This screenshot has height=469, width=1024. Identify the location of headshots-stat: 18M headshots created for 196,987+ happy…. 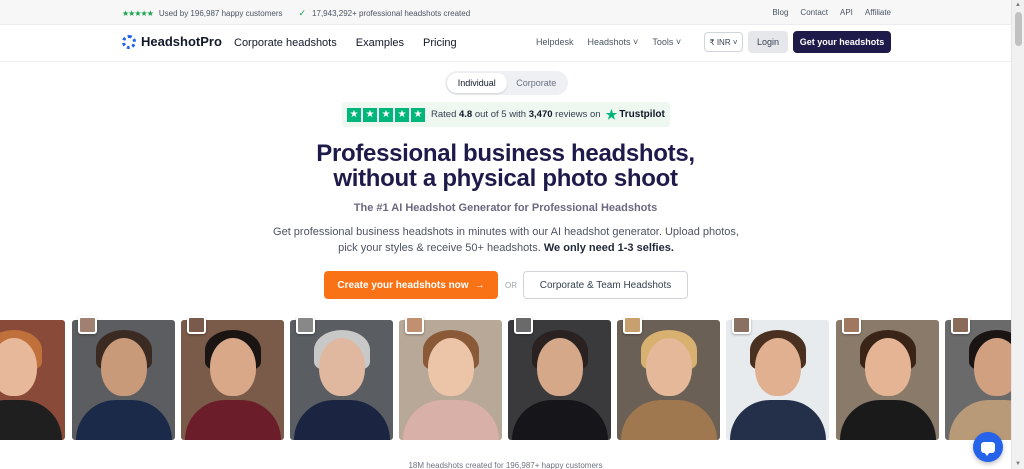
(505, 465).